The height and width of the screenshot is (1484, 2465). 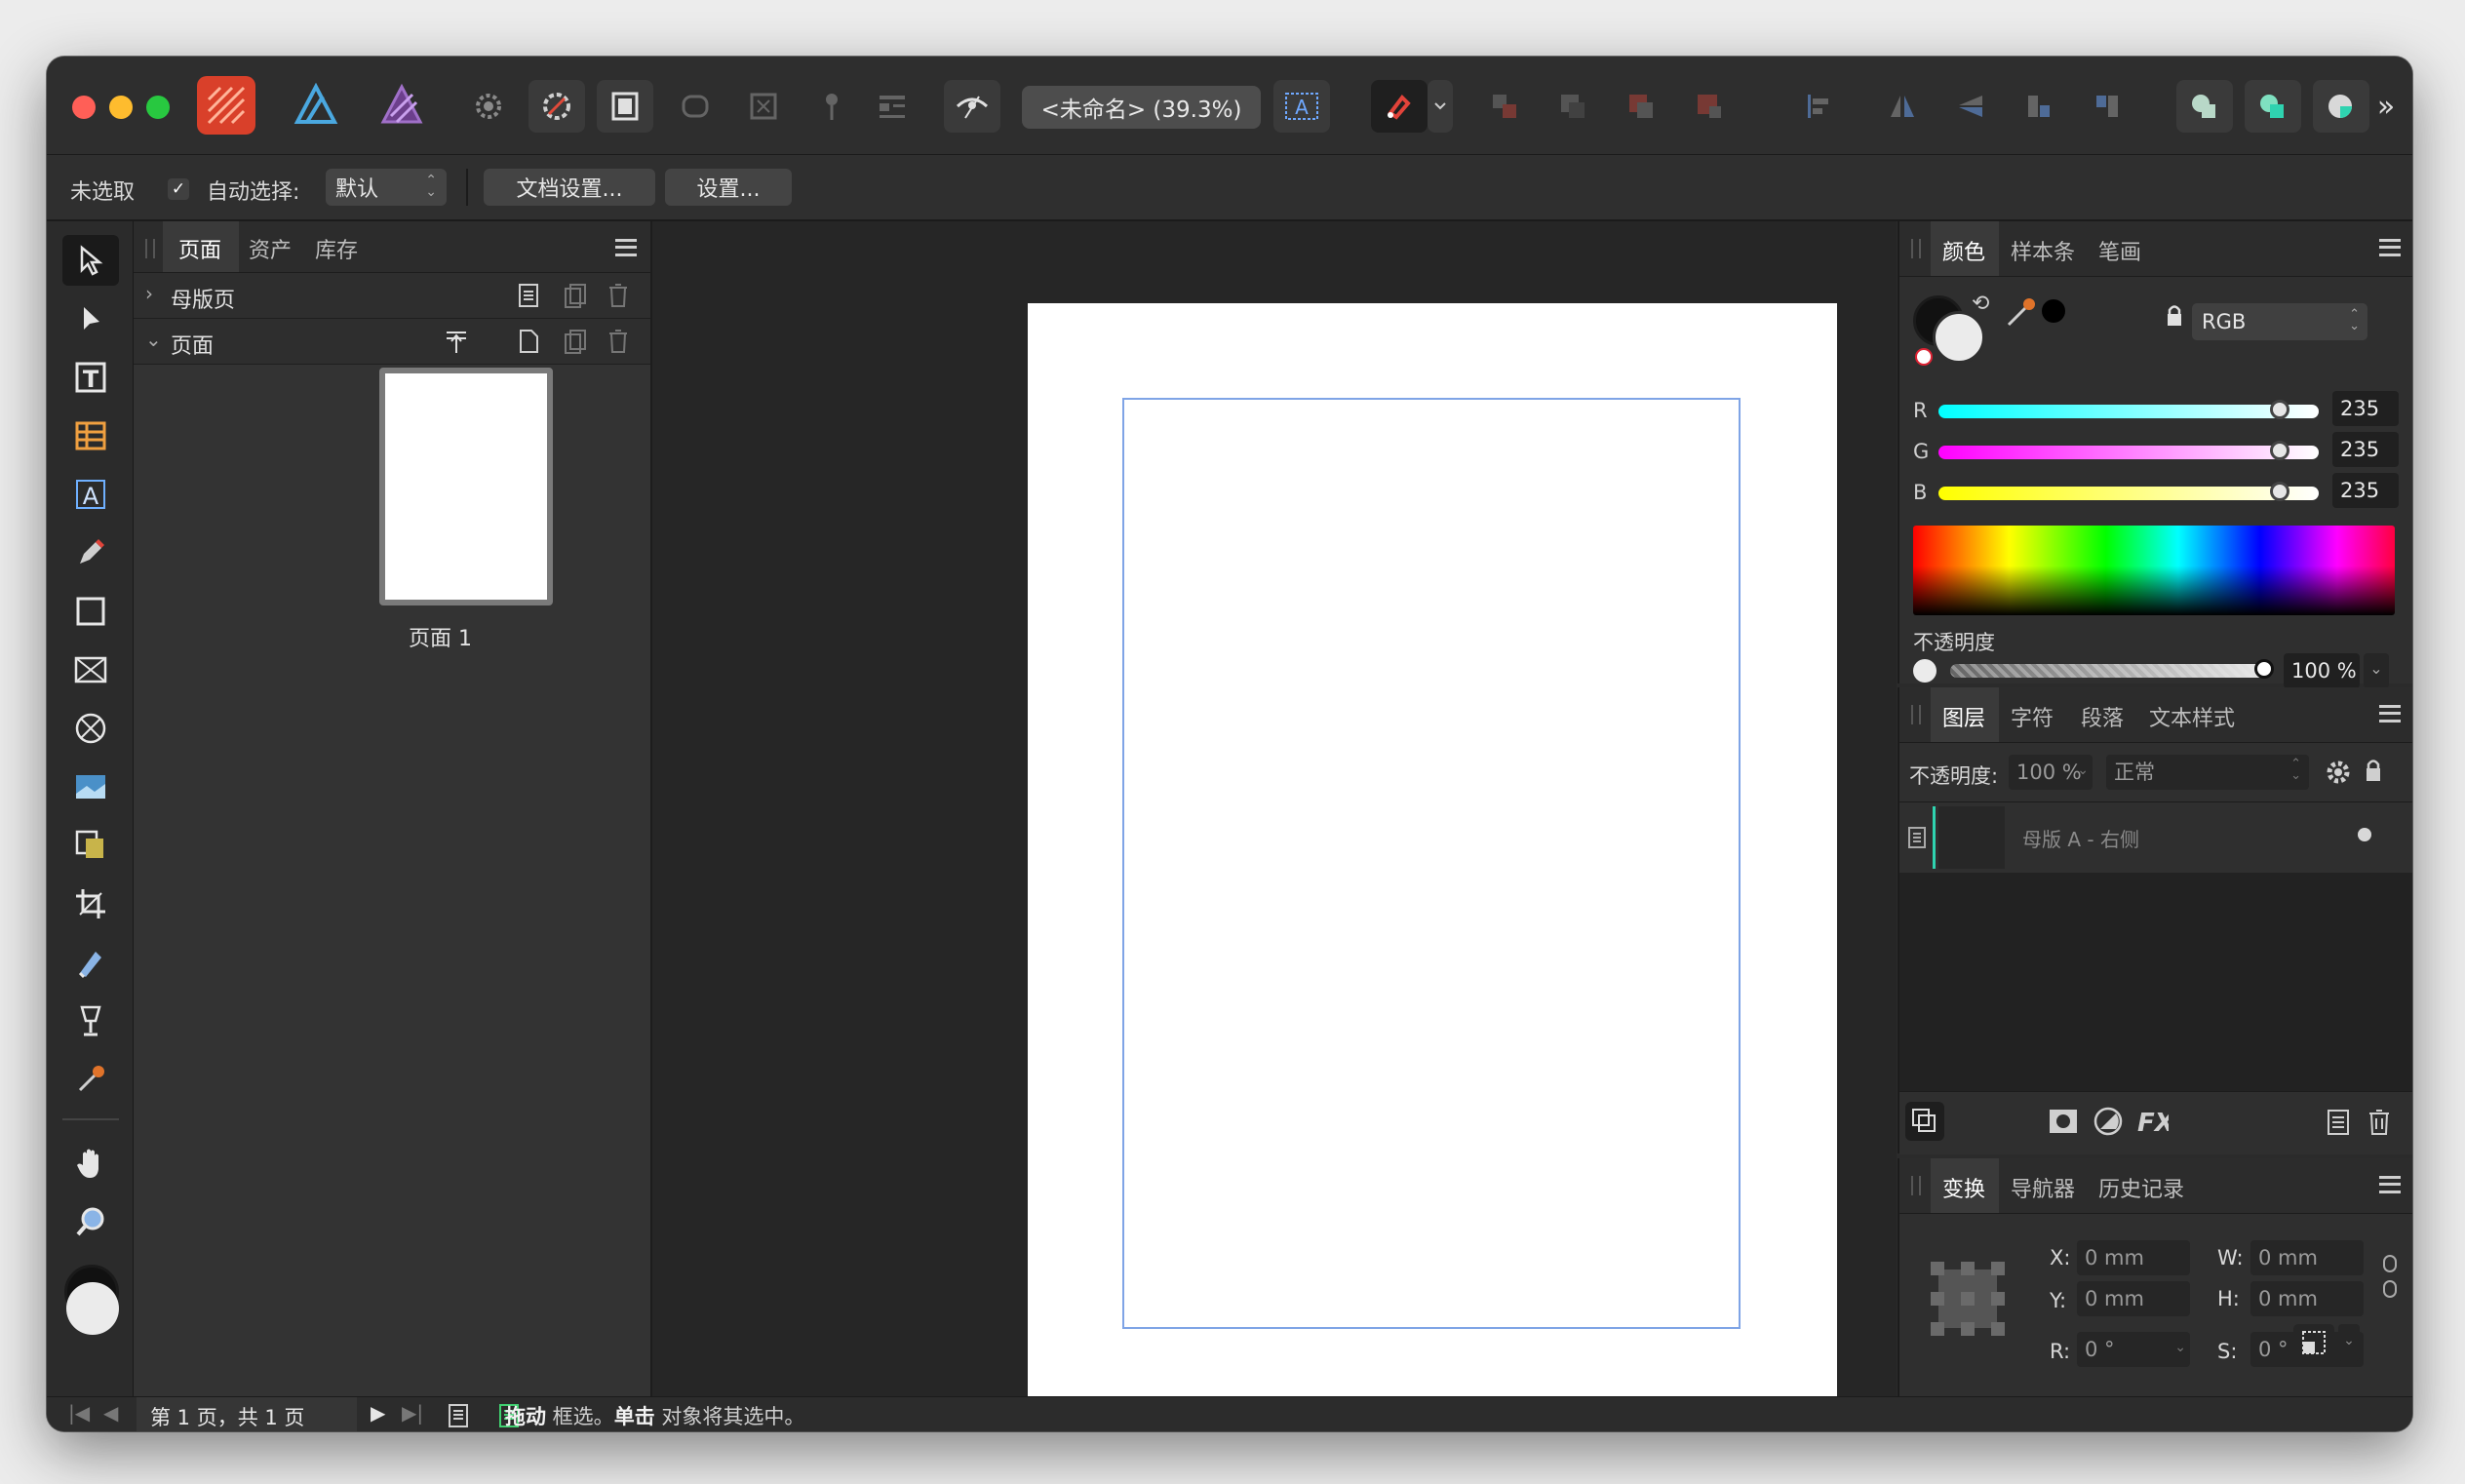 What do you see at coordinates (1504, 106) in the screenshot?
I see `arrange-back-icon` at bounding box center [1504, 106].